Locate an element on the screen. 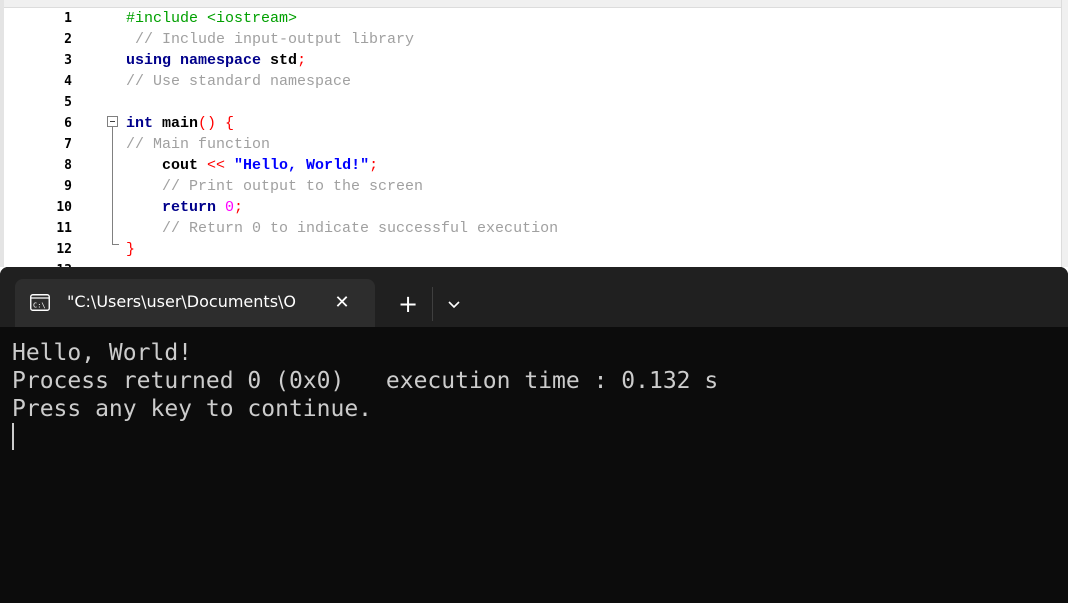  terminal-tab: C:\ "C:\Users\user\Documents\O ✕ is located at coordinates (195, 303).